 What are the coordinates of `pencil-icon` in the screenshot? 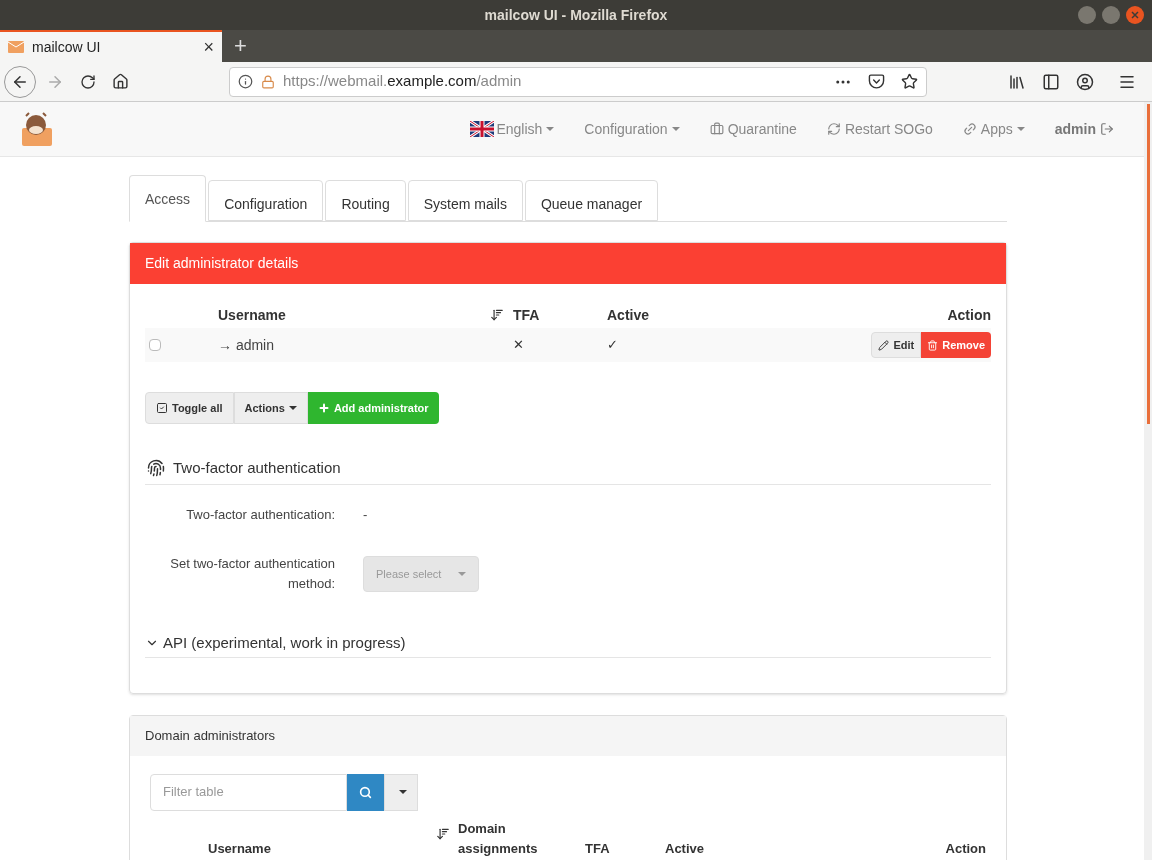 It's located at (884, 345).